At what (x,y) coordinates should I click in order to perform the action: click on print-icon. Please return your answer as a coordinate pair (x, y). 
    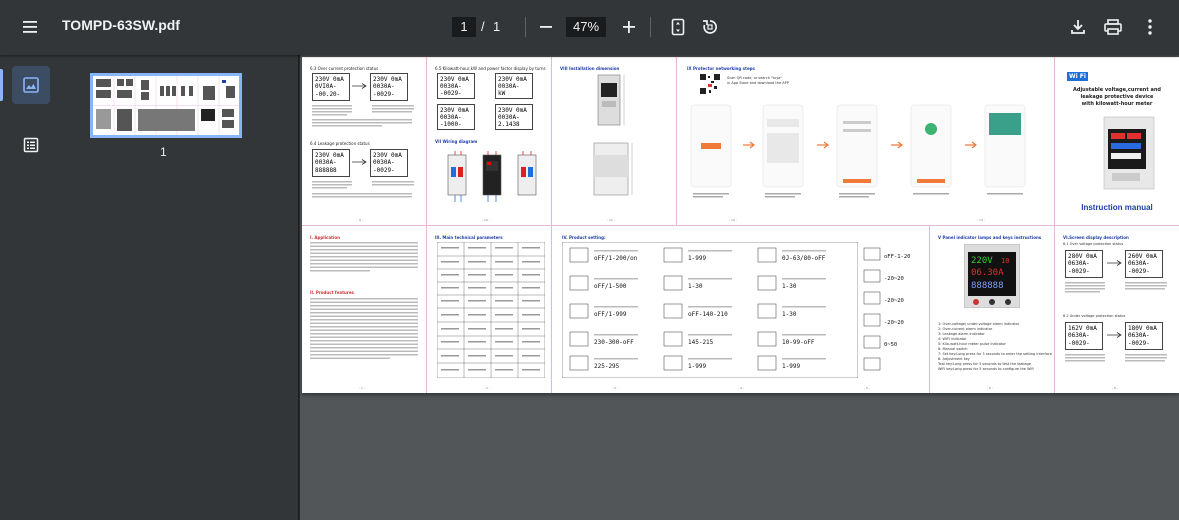
    Looking at the image, I should click on (1113, 27).